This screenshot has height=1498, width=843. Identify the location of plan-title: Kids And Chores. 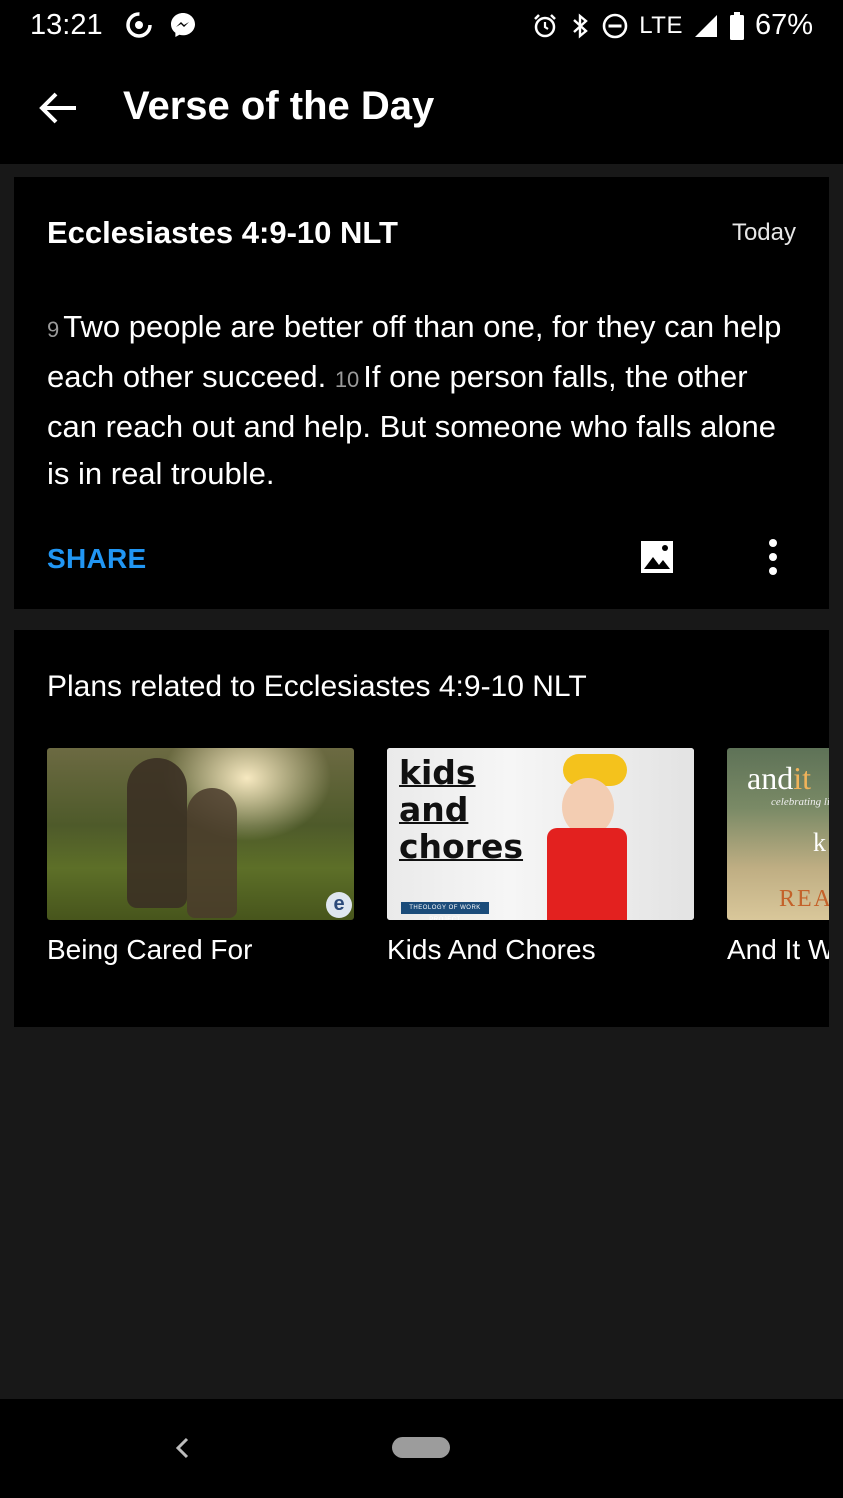
(540, 950).